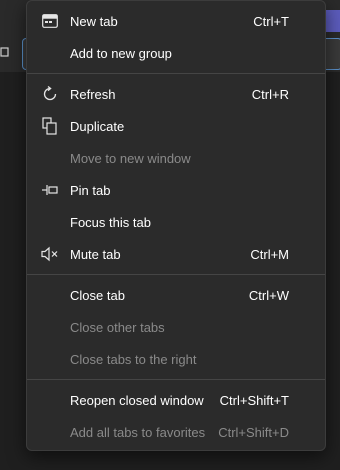  Describe the element at coordinates (177, 94) in the screenshot. I see `menu-item-refresh: Refresh Ctrl+R` at that location.